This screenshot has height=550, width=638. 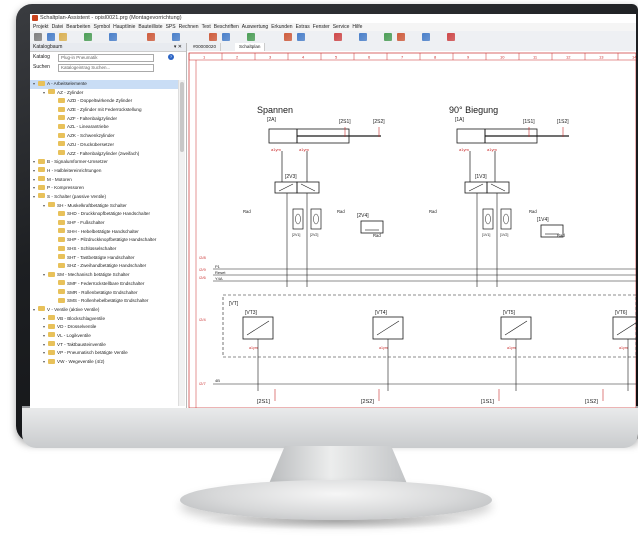 What do you see at coordinates (281, 27) in the screenshot?
I see `menu-item-erkunden: Erkunden` at bounding box center [281, 27].